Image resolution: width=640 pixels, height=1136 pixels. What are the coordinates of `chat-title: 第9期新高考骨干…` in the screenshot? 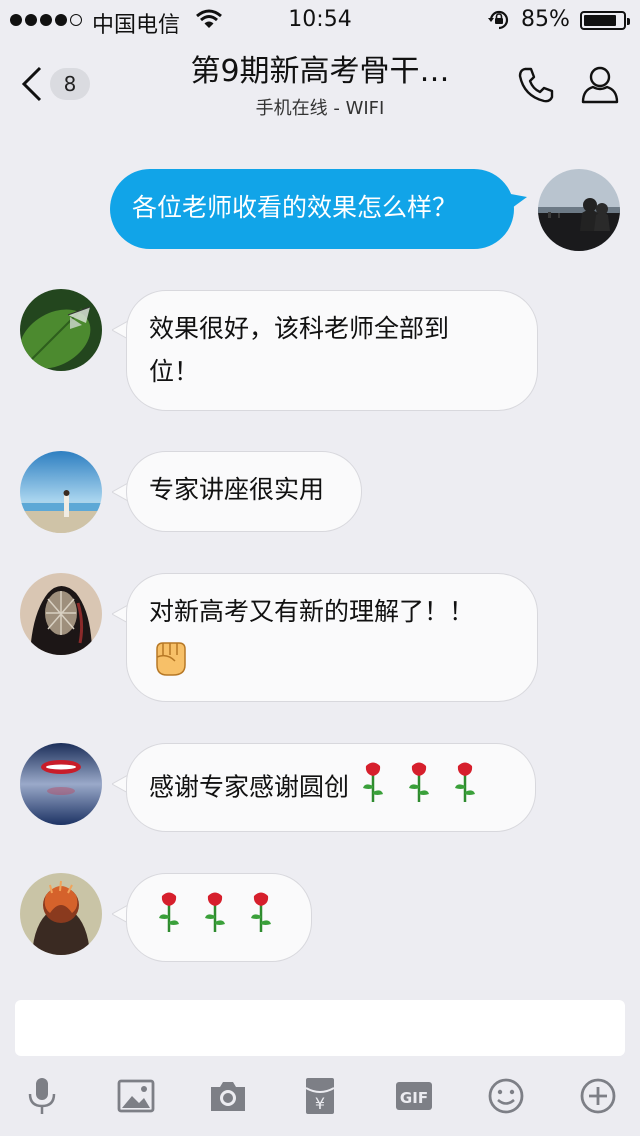 It's located at (320, 71).